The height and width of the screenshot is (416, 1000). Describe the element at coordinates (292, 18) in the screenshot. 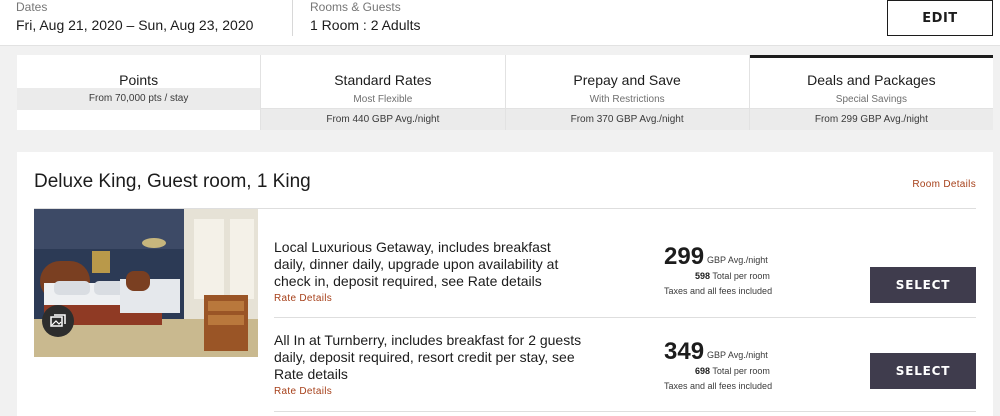

I see `divider` at that location.